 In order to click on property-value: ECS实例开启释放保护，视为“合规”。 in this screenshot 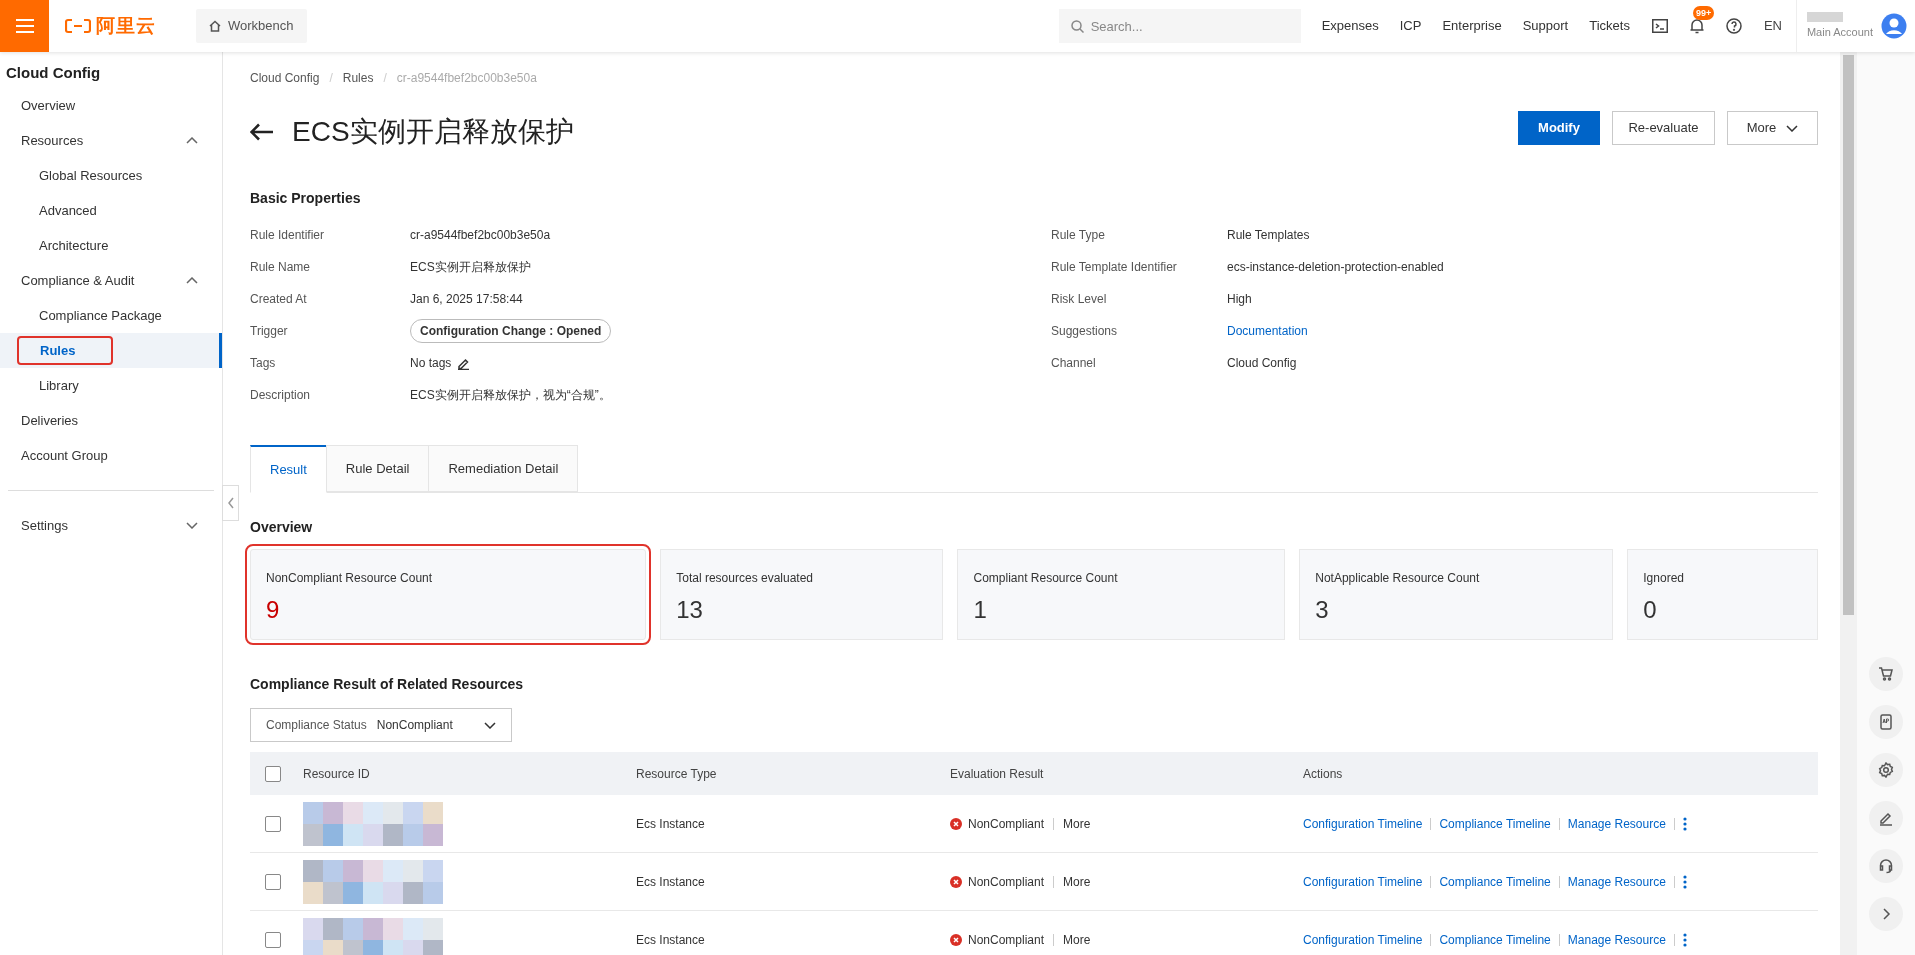, I will do `click(510, 395)`.